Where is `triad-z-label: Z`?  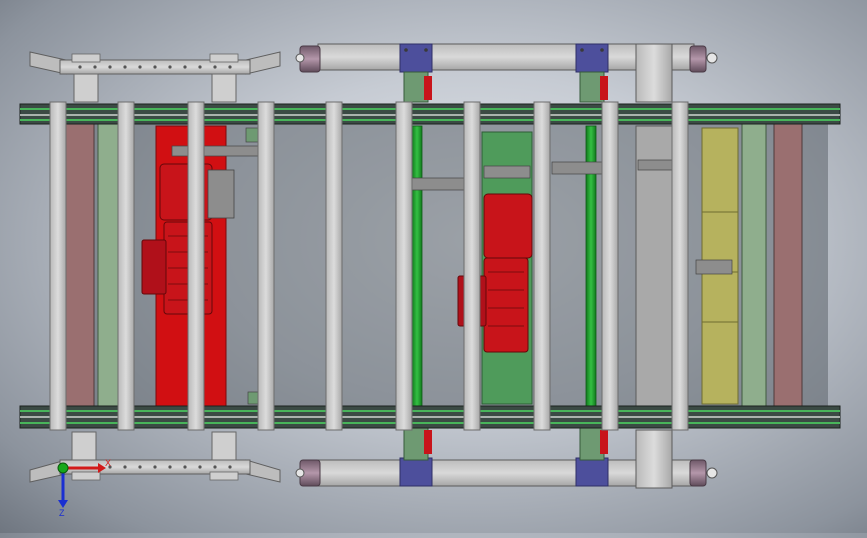
triad-z-label: Z is located at coordinates (62, 513).